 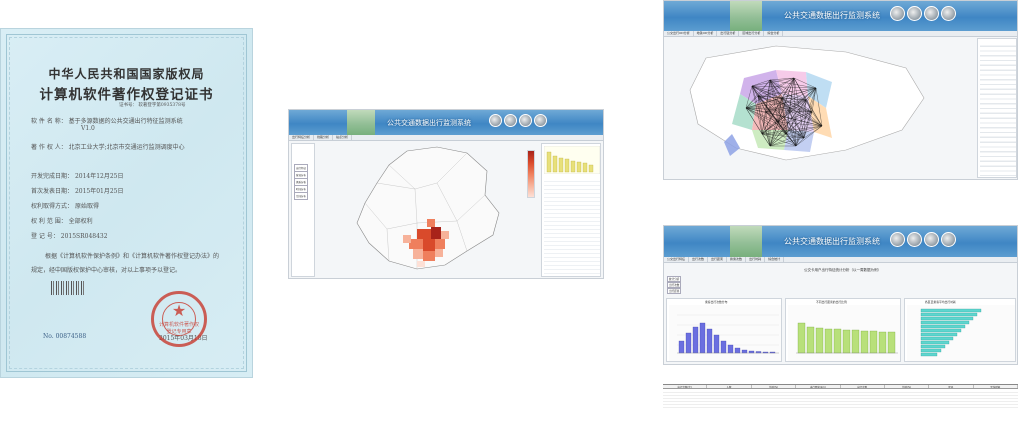 I want to click on statistics-table: 出行次数(次) 人数 比例(%) 出行距离(km) 出行次数 比例(%) 区县 平均时耗, so click(x=840, y=396).